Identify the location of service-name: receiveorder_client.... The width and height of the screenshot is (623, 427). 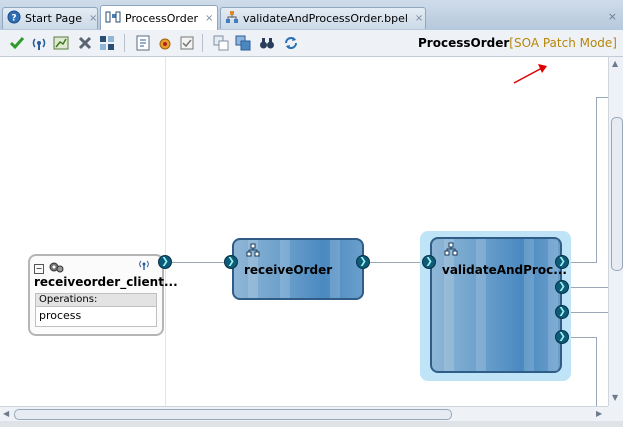
(106, 282).